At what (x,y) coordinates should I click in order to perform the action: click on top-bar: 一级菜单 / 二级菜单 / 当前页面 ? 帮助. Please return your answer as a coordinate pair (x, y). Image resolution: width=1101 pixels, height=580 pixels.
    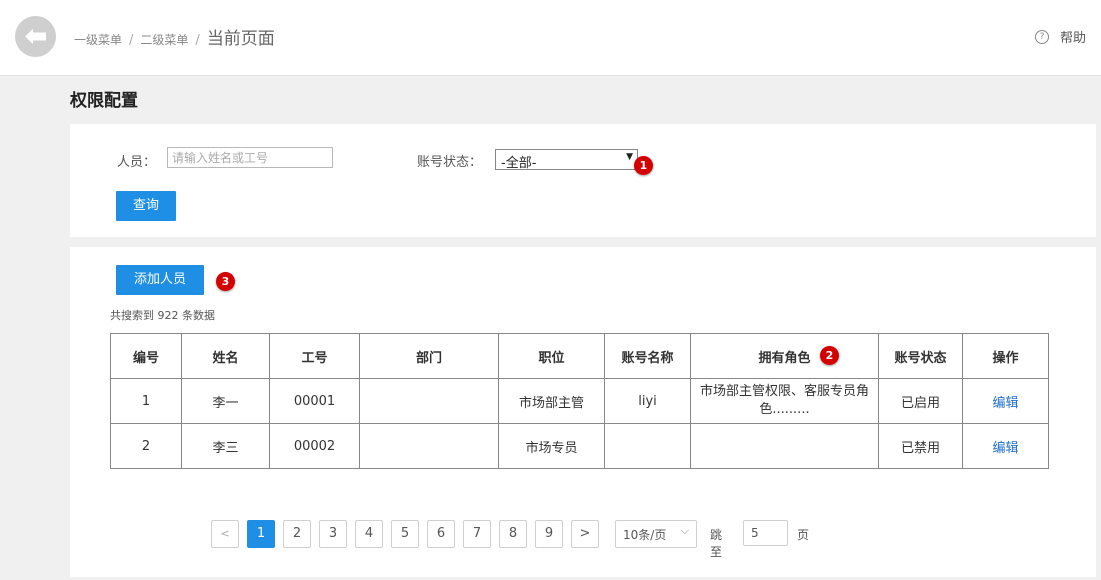
    Looking at the image, I should click on (550, 38).